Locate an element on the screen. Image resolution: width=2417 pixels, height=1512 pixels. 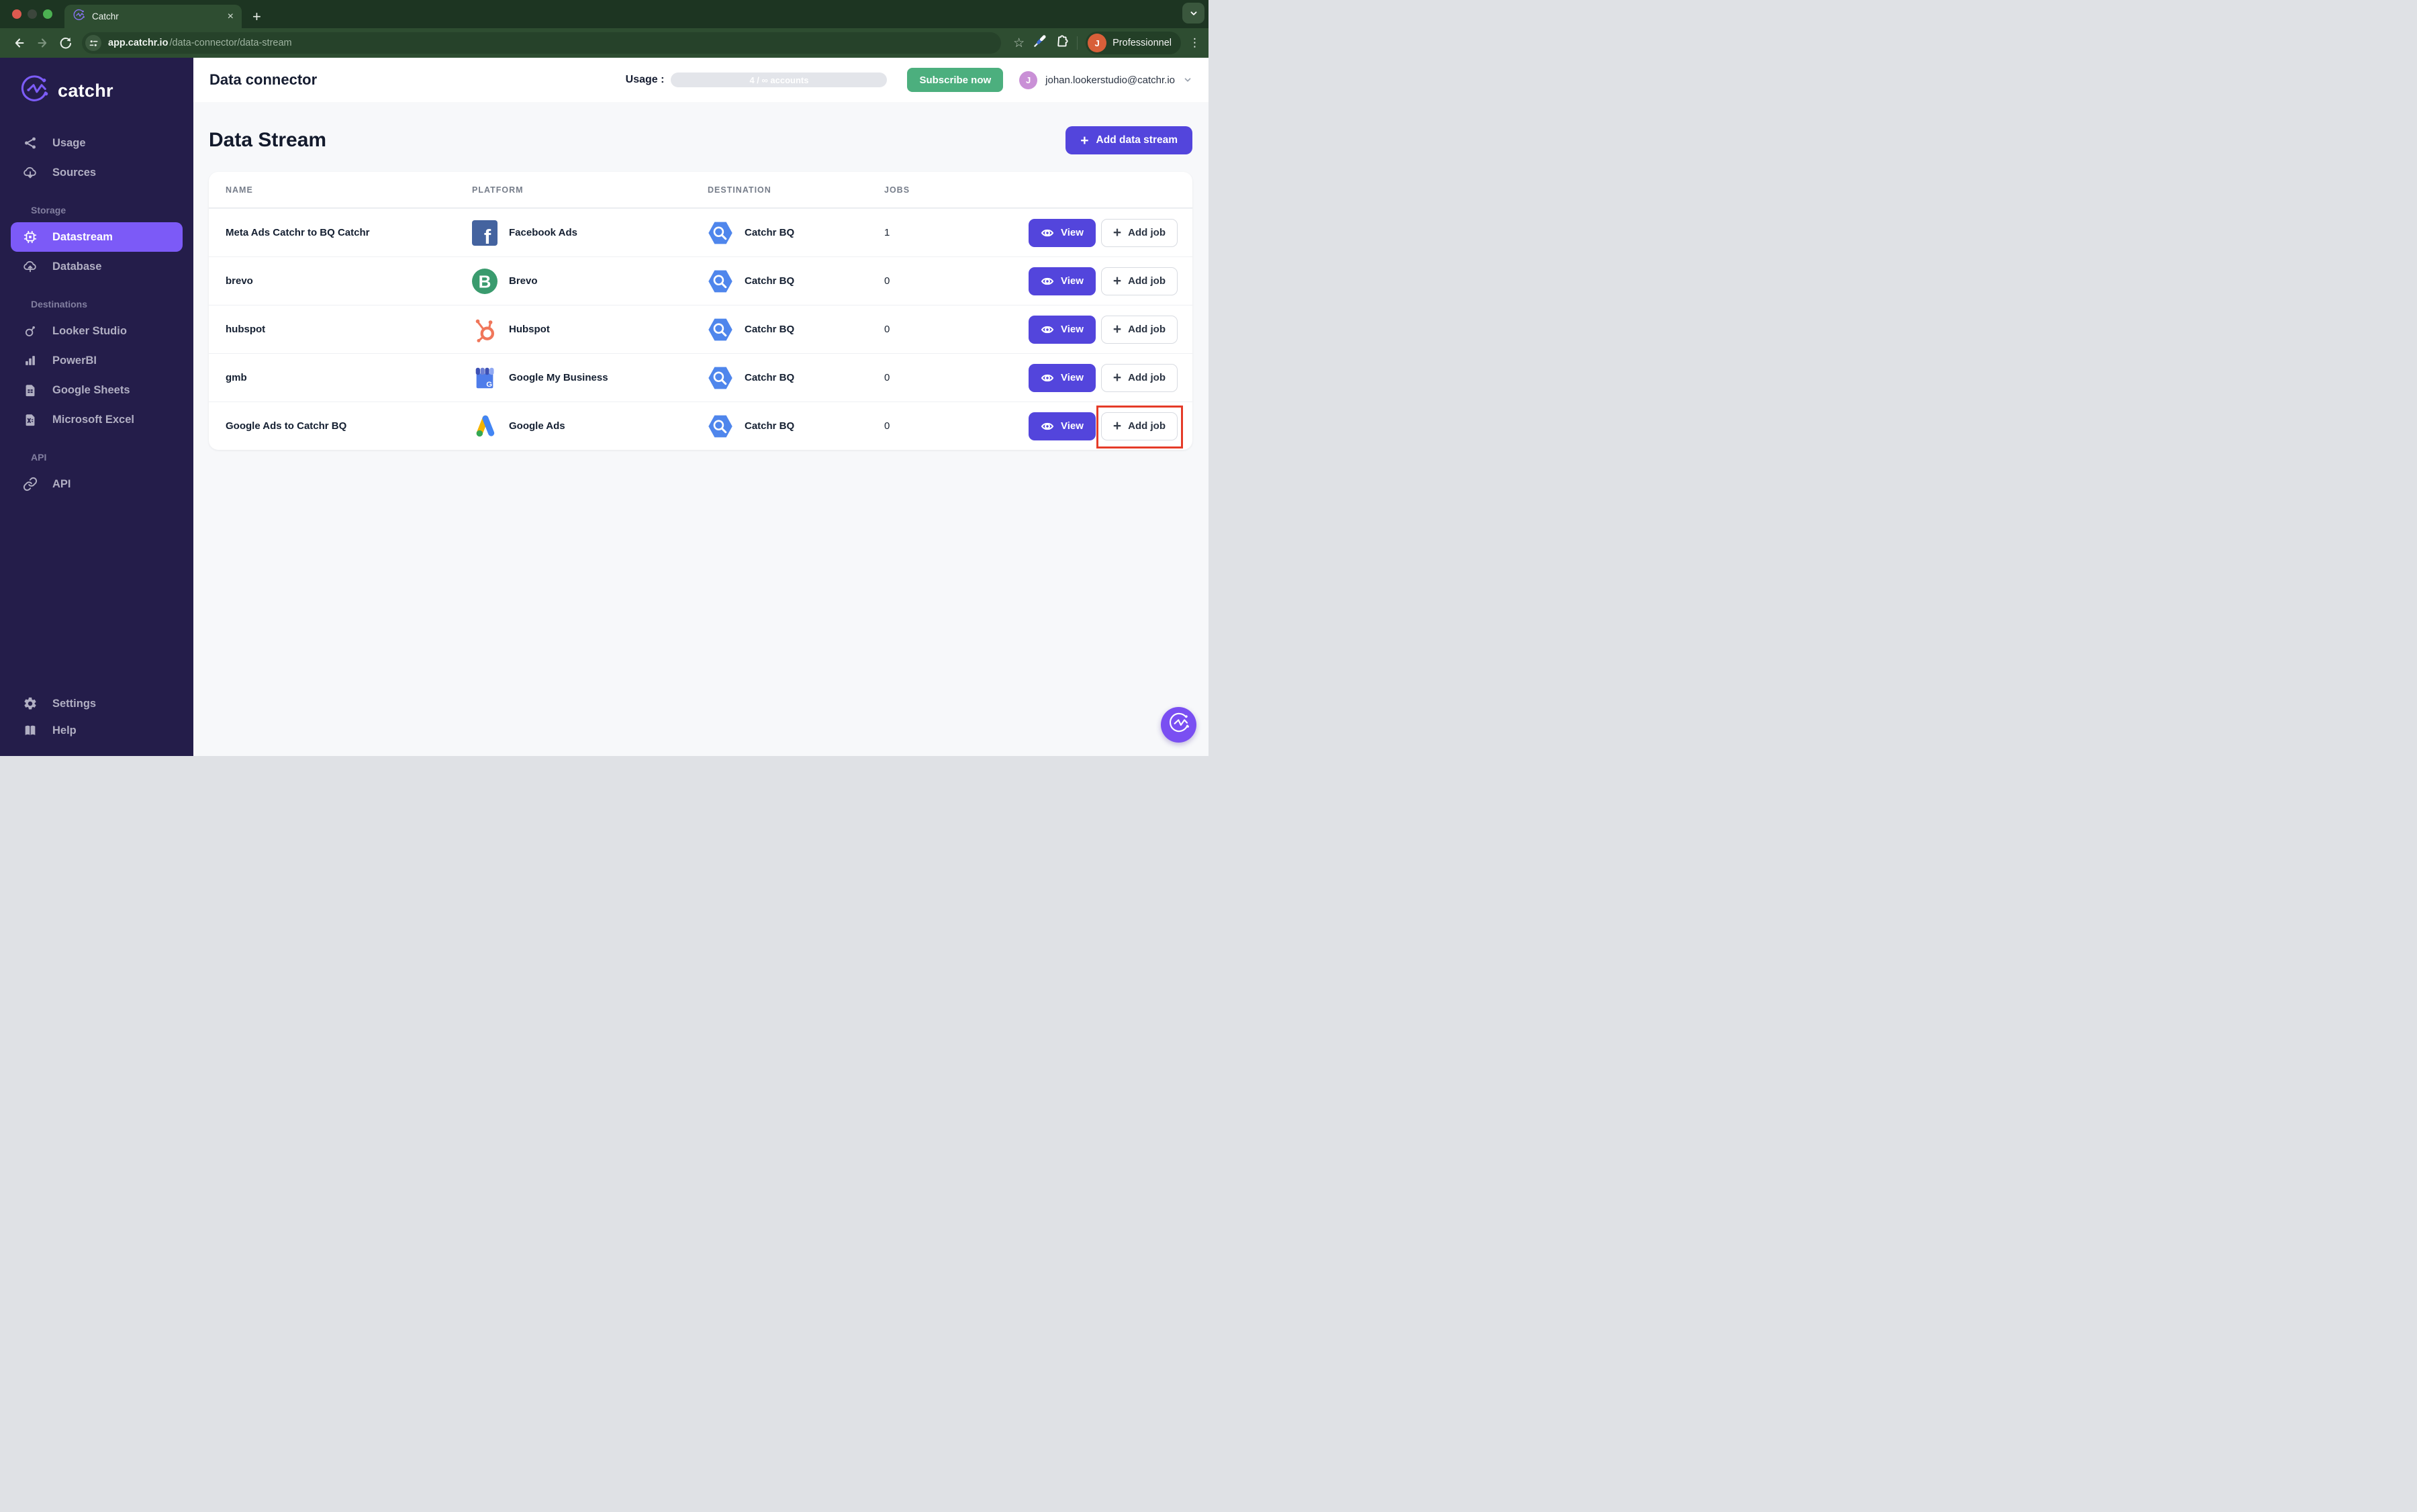
add-data-stream-button: + Add data stream is located at coordinates (1128, 140).